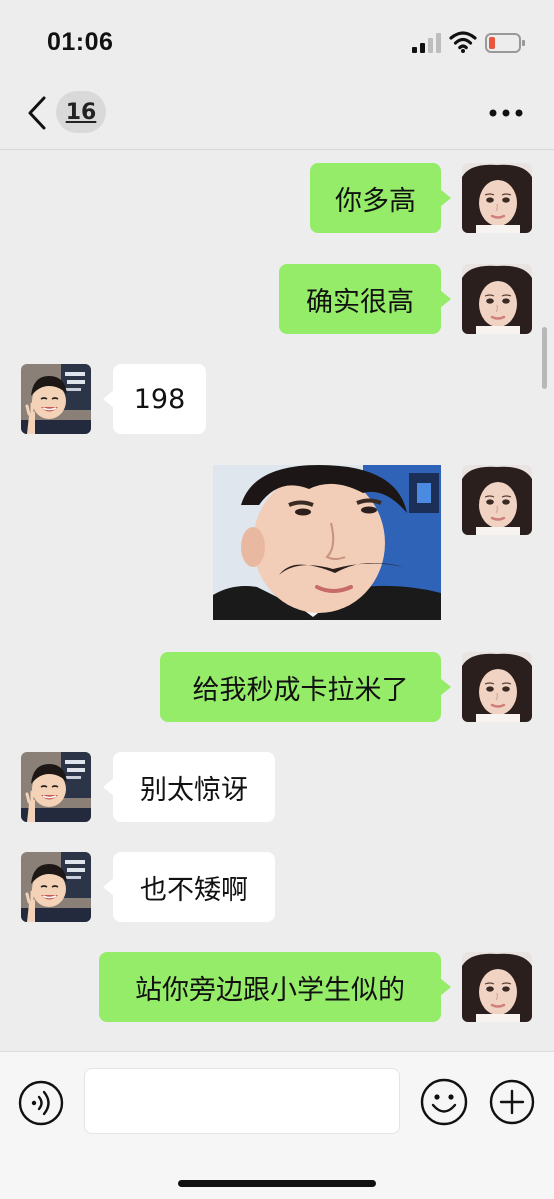  What do you see at coordinates (38, 113) in the screenshot?
I see `back-arrow-icon` at bounding box center [38, 113].